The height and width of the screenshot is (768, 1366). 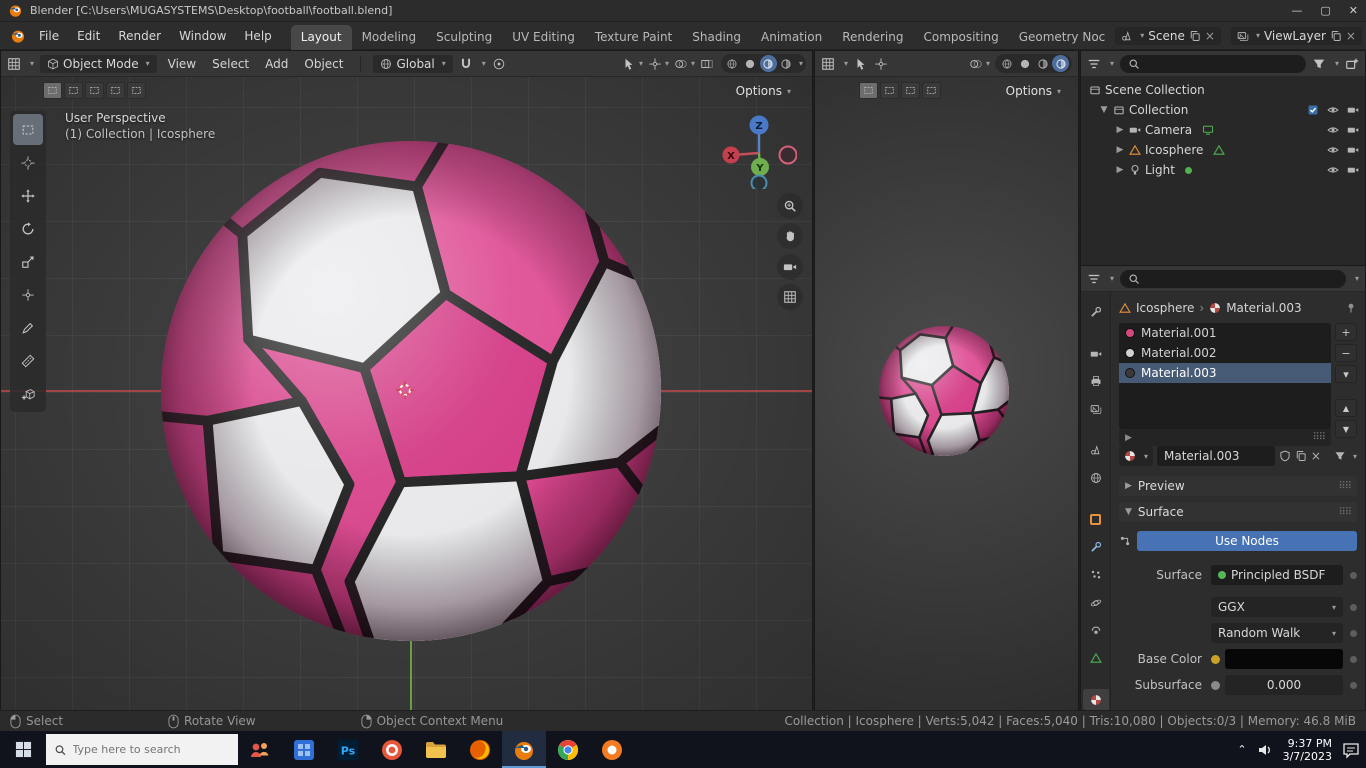 What do you see at coordinates (568, 749) in the screenshot?
I see `chrome-icon` at bounding box center [568, 749].